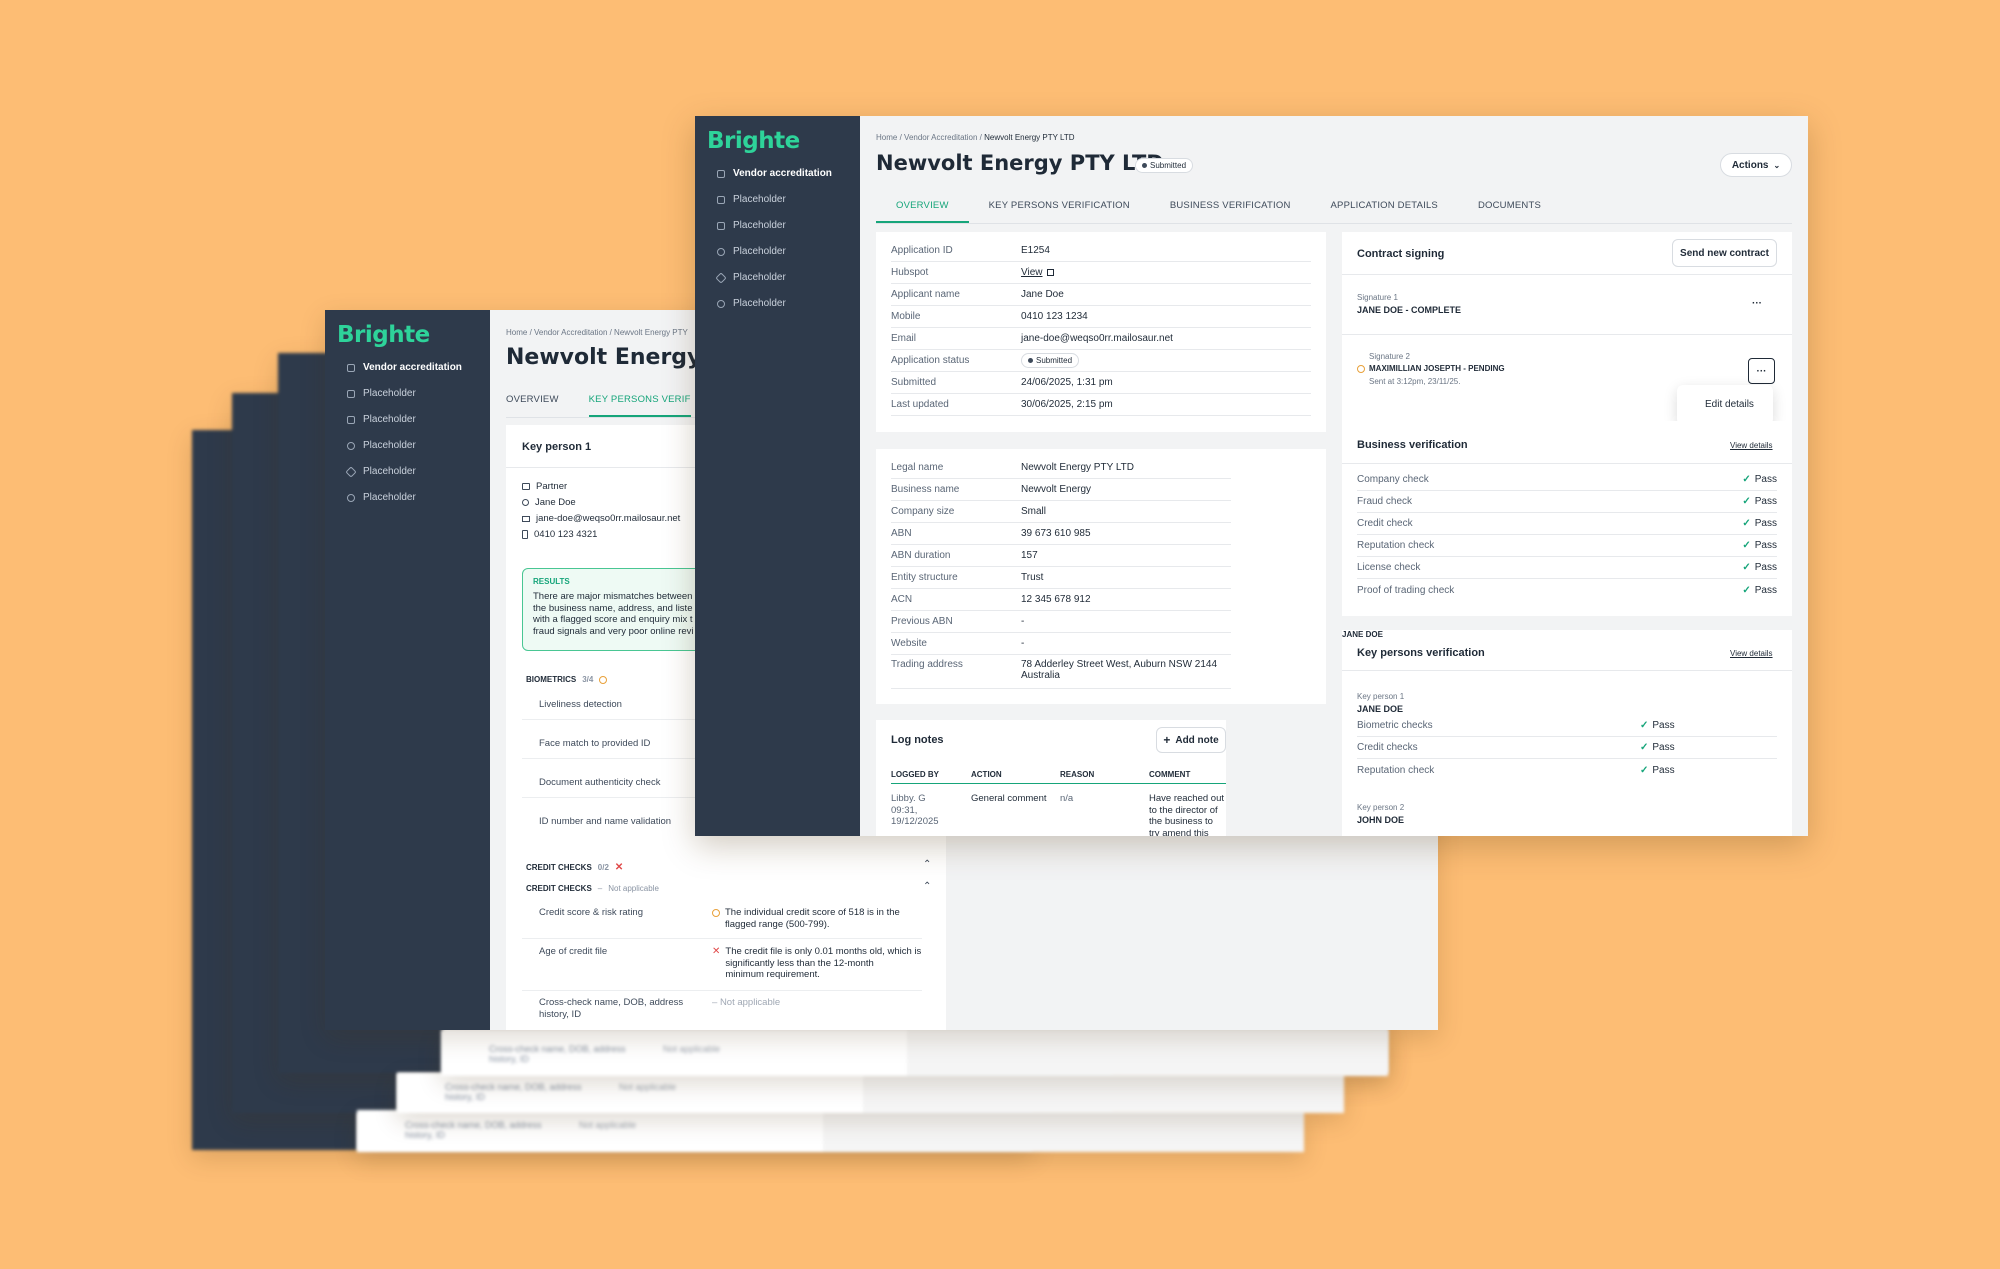 The image size is (2000, 1269). What do you see at coordinates (639, 405) in the screenshot?
I see `tab-key-persons: KEY PERSONS VERIF` at bounding box center [639, 405].